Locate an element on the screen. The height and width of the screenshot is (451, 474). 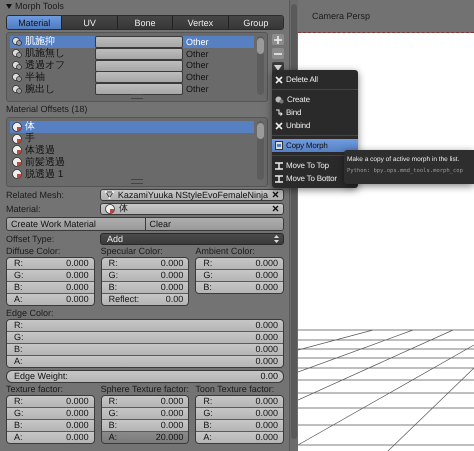
morph-name: 透過オフ is located at coordinates (45, 65).